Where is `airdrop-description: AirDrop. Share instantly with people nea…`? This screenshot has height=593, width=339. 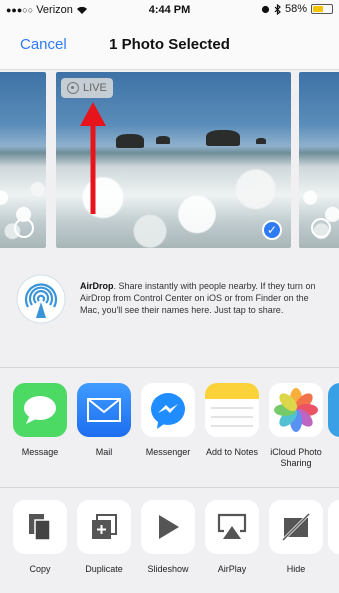 airdrop-description: AirDrop. Share instantly with people nea… is located at coordinates (205, 298).